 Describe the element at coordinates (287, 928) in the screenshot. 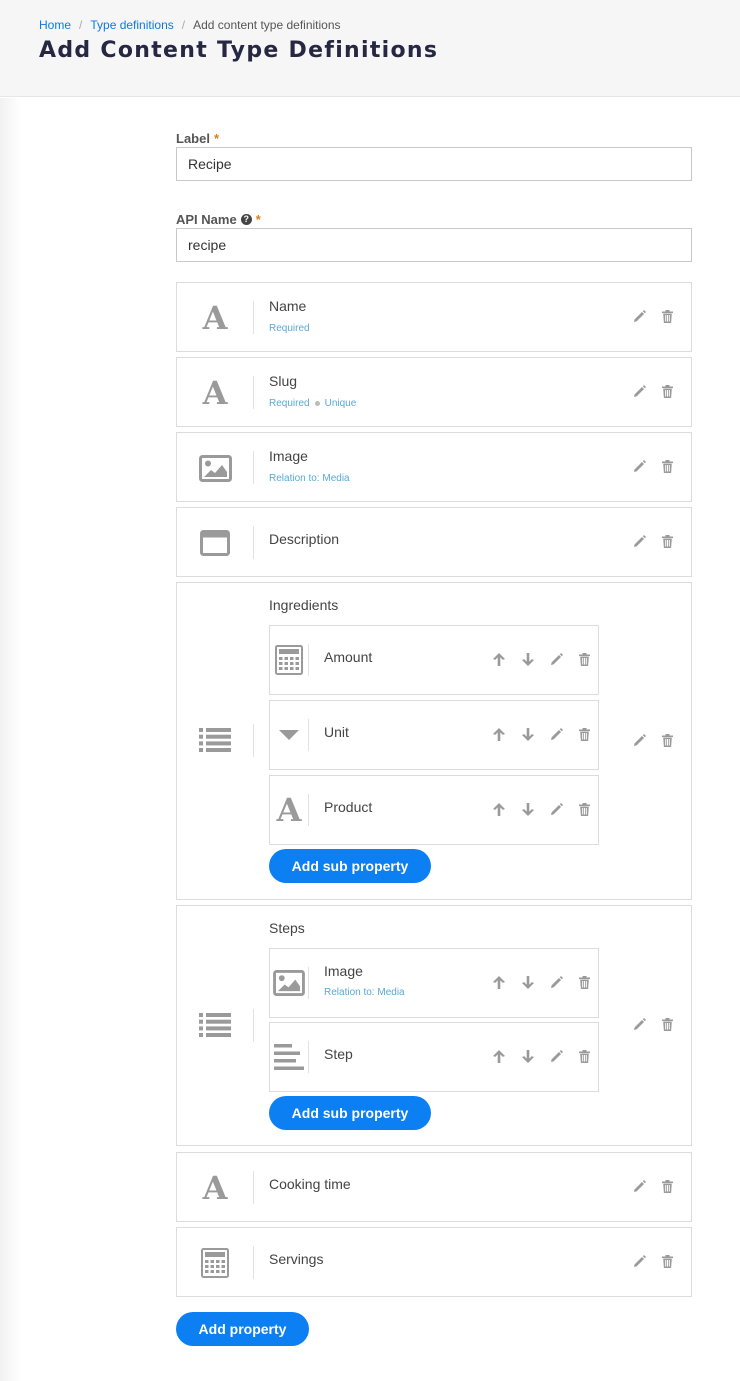

I see `property-name: Steps` at that location.